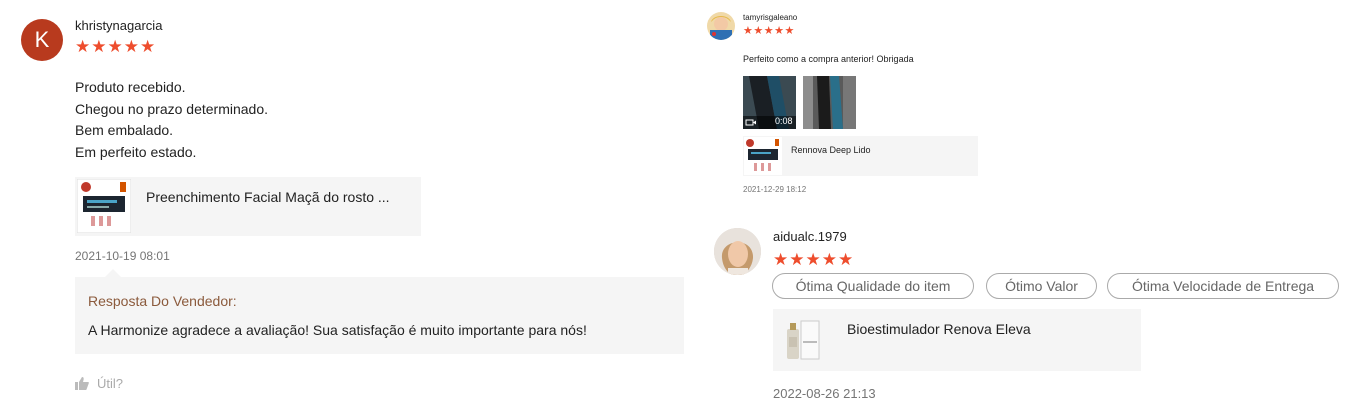 The image size is (1371, 414). I want to click on review-line: Em perfeito estado., so click(136, 151).